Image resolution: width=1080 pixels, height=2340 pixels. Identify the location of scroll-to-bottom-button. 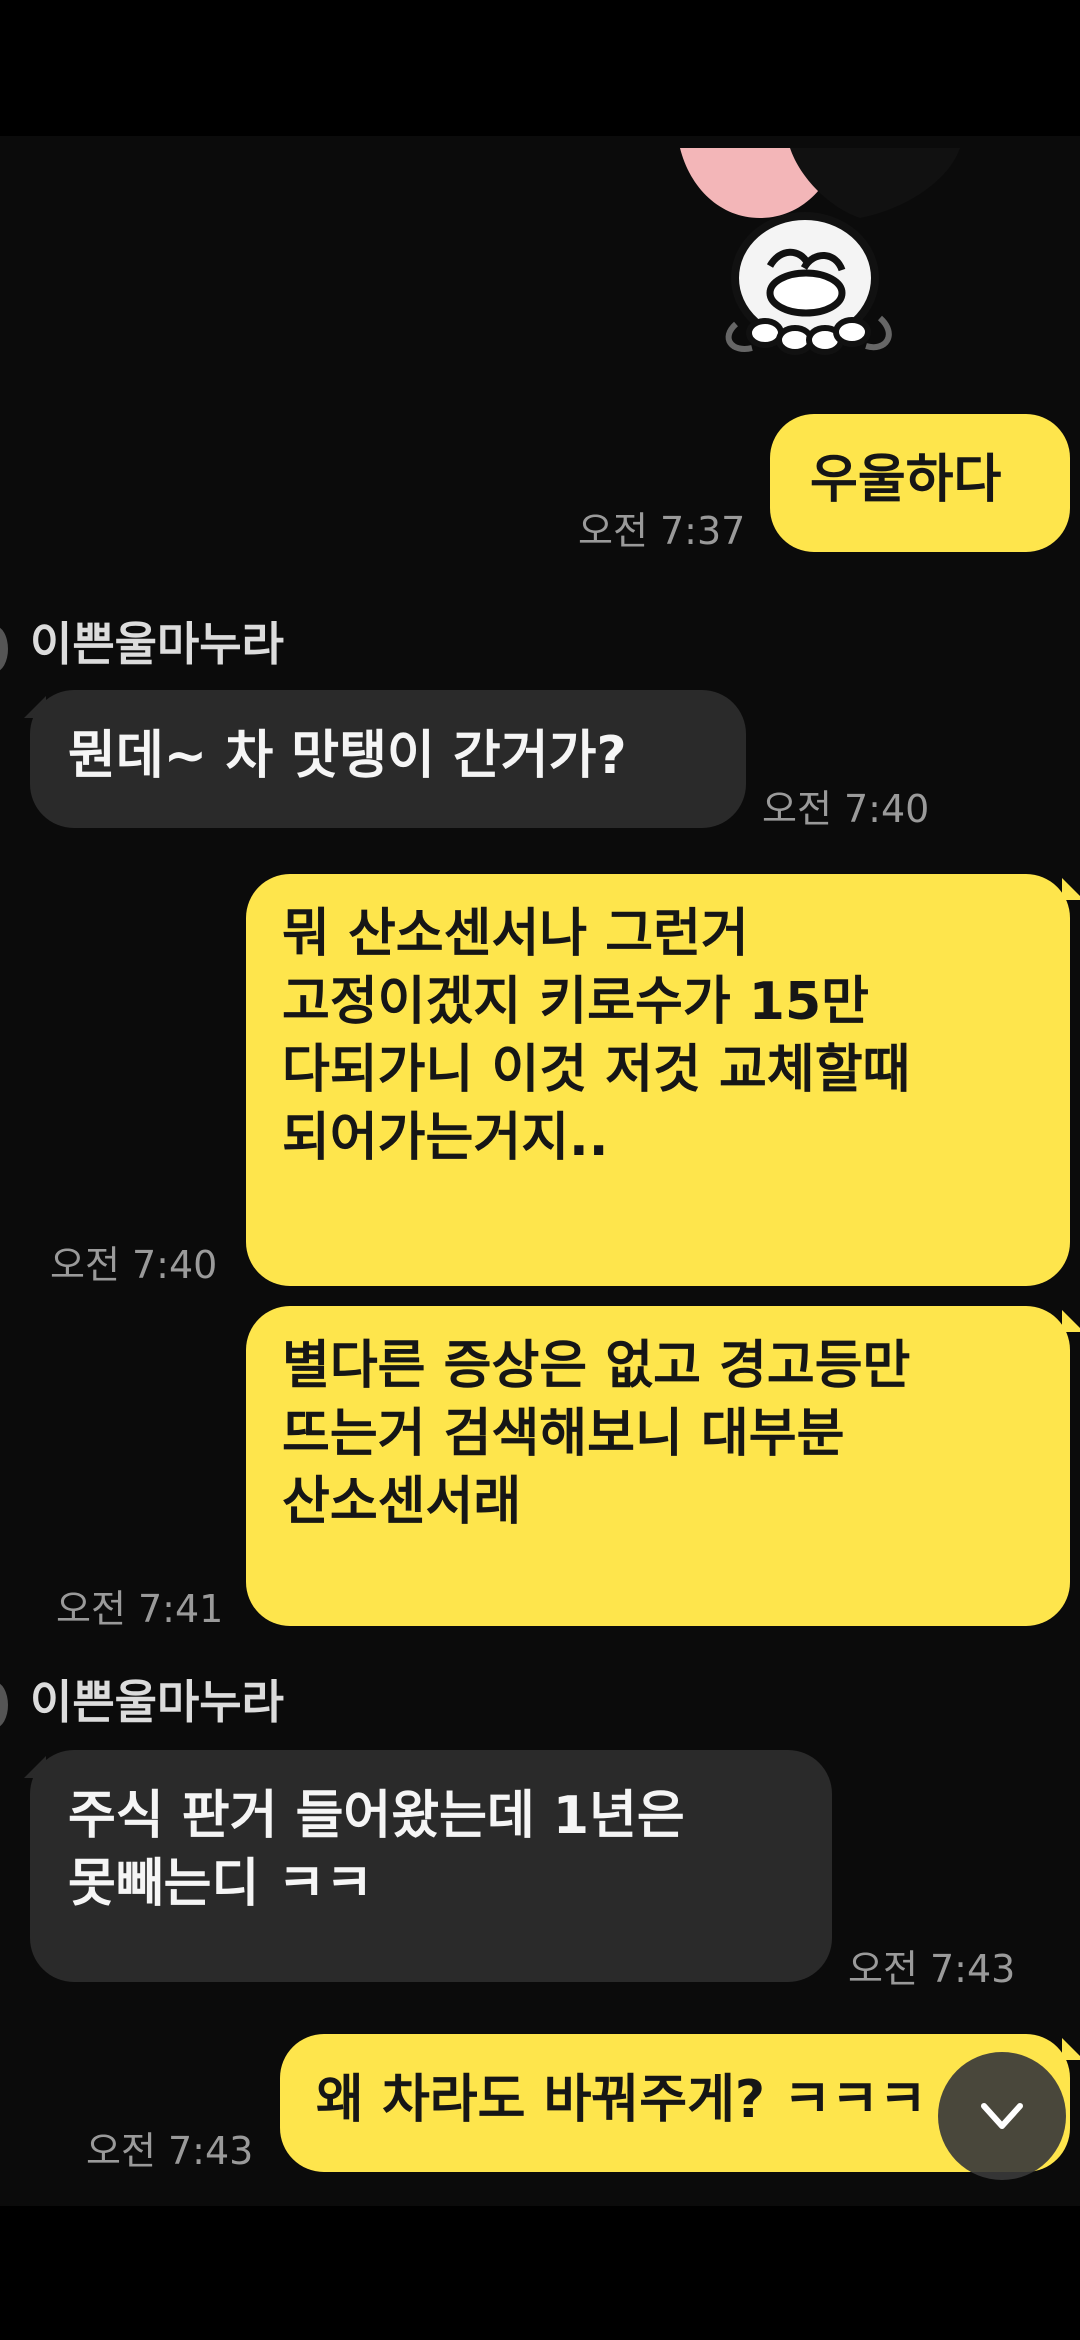
(1002, 2116).